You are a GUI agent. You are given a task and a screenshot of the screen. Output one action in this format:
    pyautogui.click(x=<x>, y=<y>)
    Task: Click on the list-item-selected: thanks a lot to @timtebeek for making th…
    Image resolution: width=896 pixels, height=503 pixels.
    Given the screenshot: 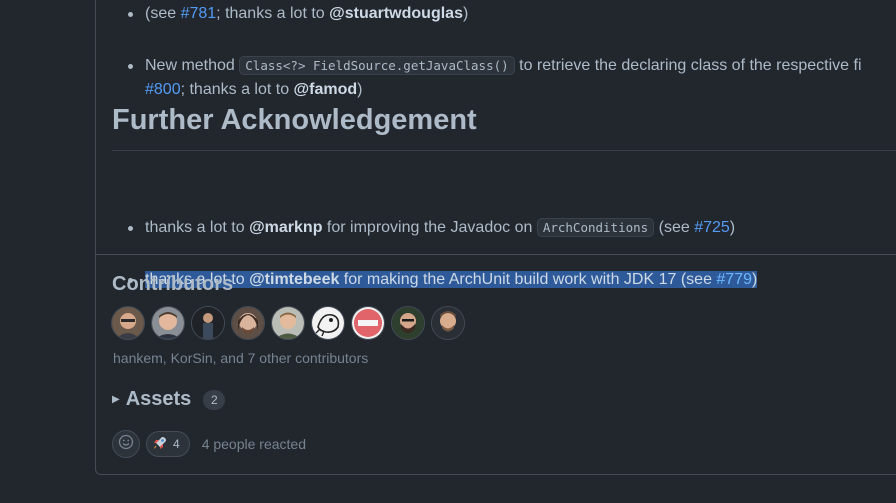 What is the action you would take?
    pyautogui.click(x=512, y=280)
    